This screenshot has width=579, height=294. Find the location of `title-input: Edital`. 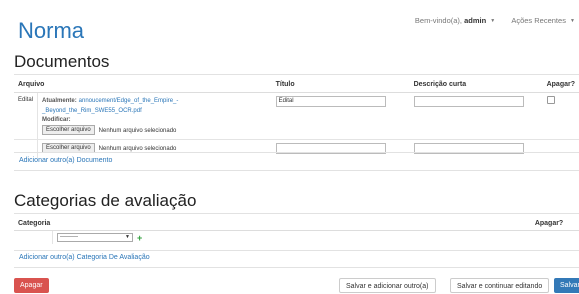

title-input: Edital is located at coordinates (330, 101).